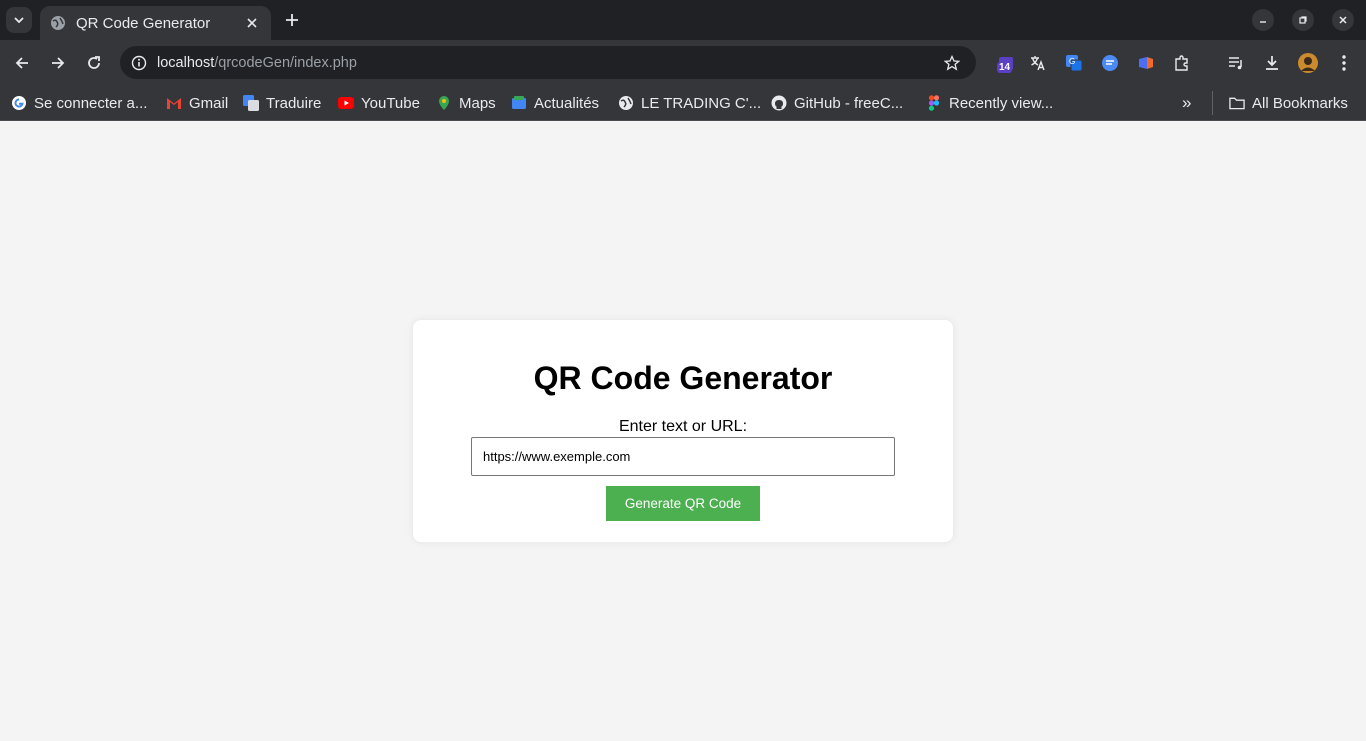 Image resolution: width=1366 pixels, height=741 pixels. Describe the element at coordinates (567, 103) in the screenshot. I see `bookmark-label: Actualités` at that location.